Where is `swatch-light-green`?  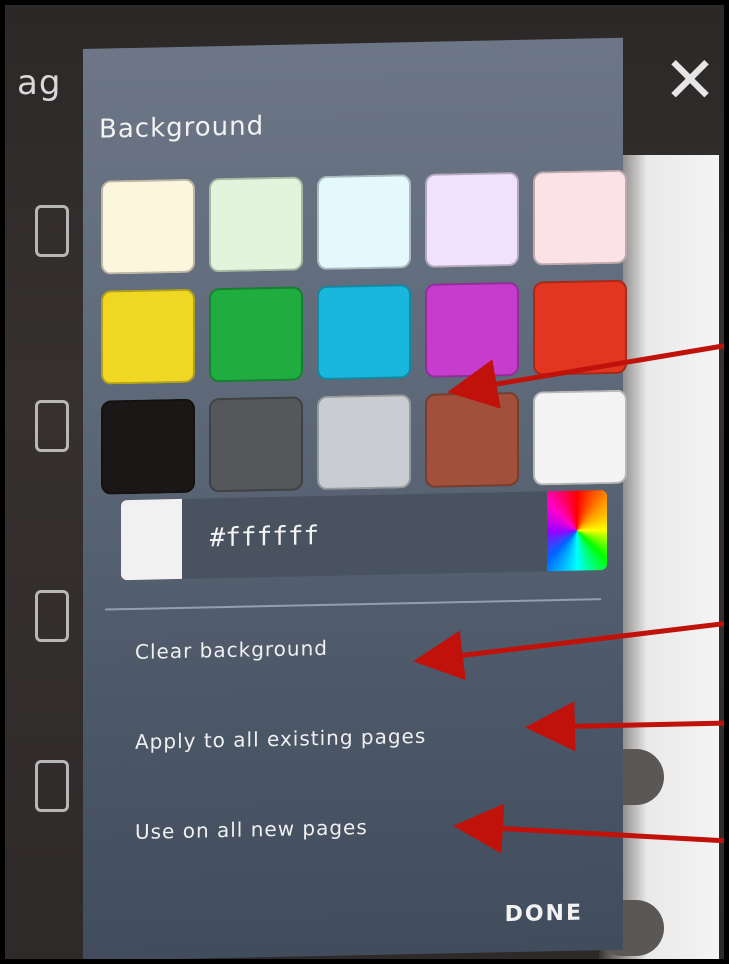 swatch-light-green is located at coordinates (256, 224).